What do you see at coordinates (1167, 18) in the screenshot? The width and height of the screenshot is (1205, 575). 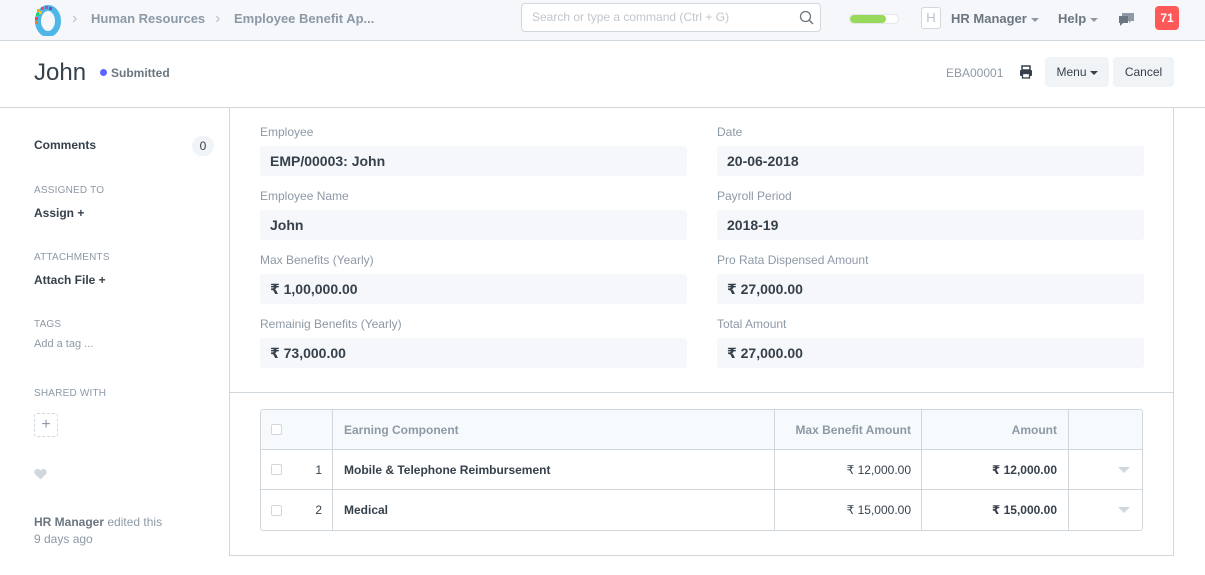 I see `notification-badge: 71` at bounding box center [1167, 18].